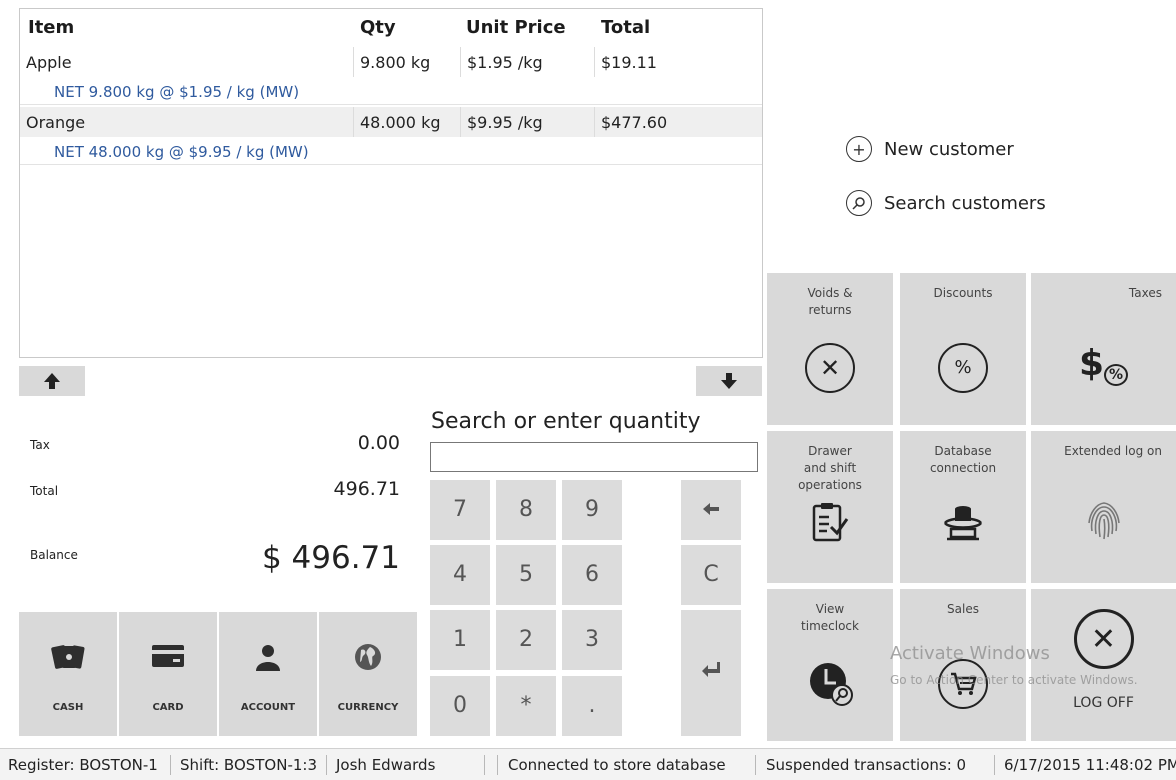 The image size is (1176, 780). Describe the element at coordinates (592, 510) in the screenshot. I see `key-9: 9` at that location.